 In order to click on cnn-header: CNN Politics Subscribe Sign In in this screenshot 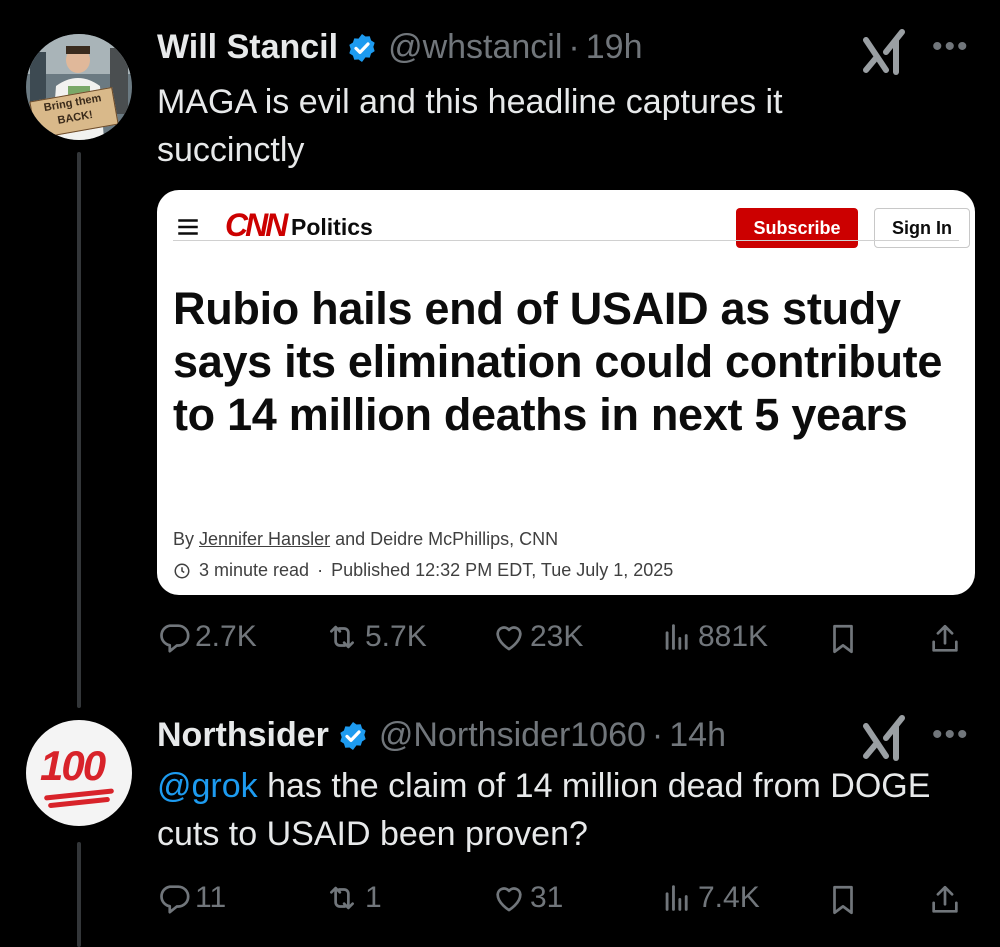, I will do `click(574, 229)`.